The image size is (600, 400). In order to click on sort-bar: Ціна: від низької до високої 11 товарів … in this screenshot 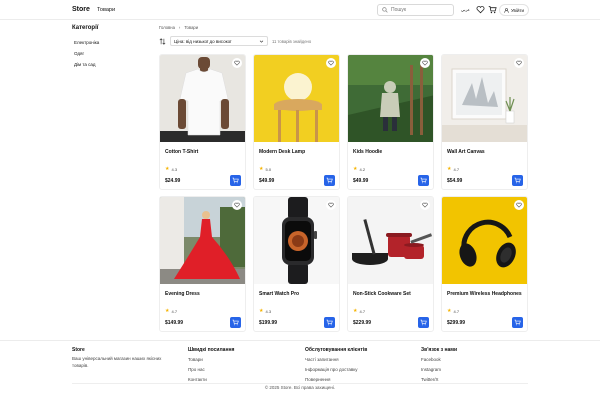, I will do `click(235, 41)`.